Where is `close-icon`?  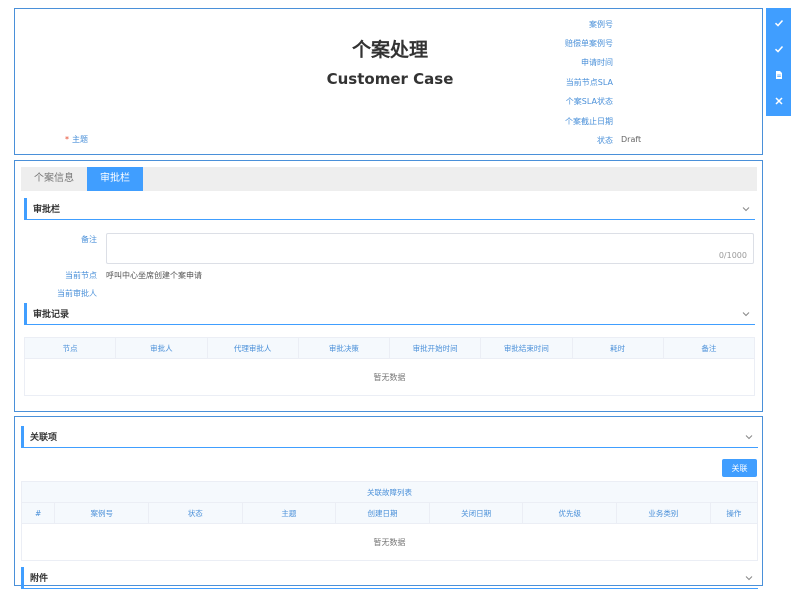
close-icon is located at coordinates (778, 101).